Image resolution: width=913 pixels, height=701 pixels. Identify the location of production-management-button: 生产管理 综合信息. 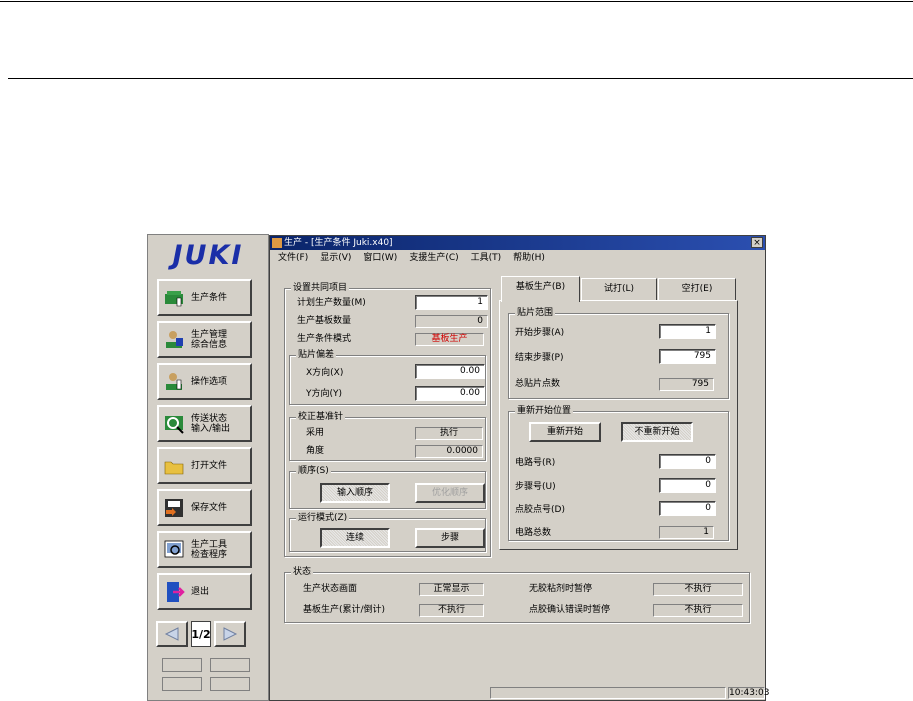
(204, 339).